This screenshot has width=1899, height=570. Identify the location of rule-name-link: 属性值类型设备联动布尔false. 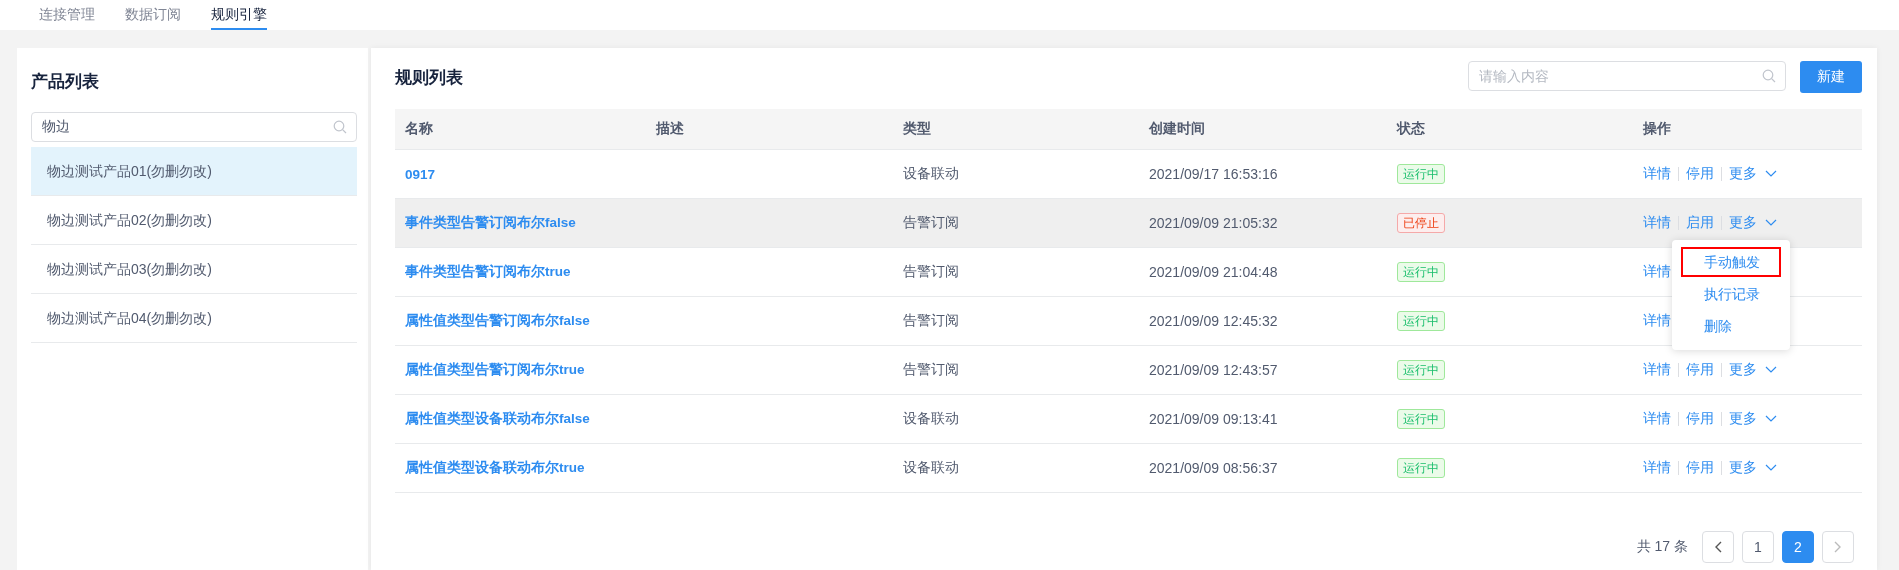
(497, 418).